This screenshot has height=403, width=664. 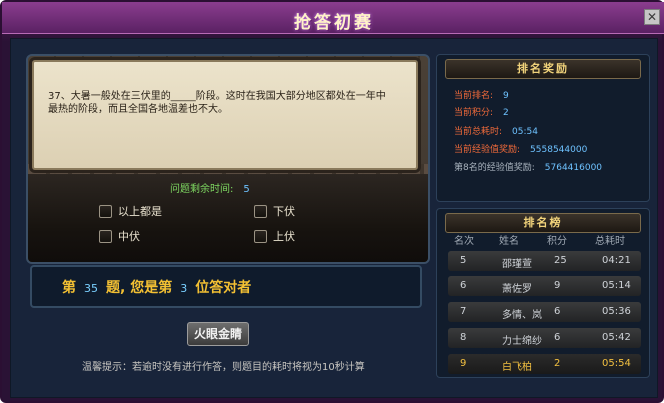 I want to click on reward-value: 5764416000, so click(x=573, y=168).